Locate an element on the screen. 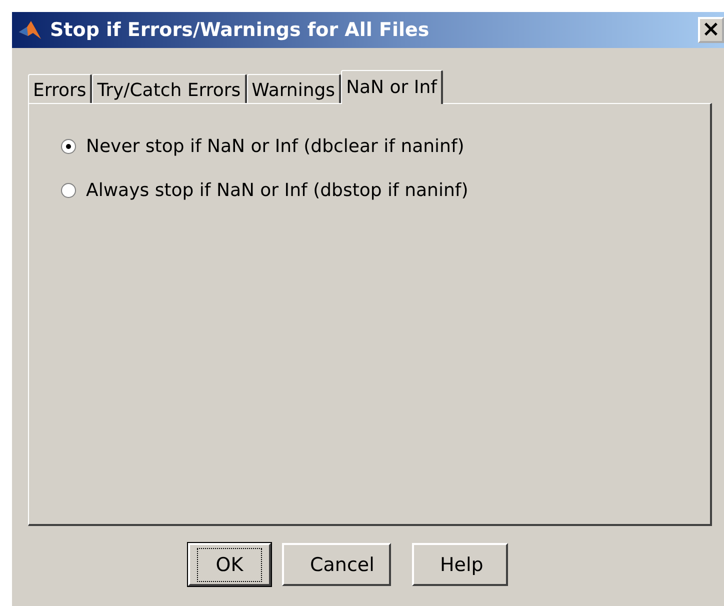 The width and height of the screenshot is (724, 606). dialog-button: Cancel is located at coordinates (336, 564).